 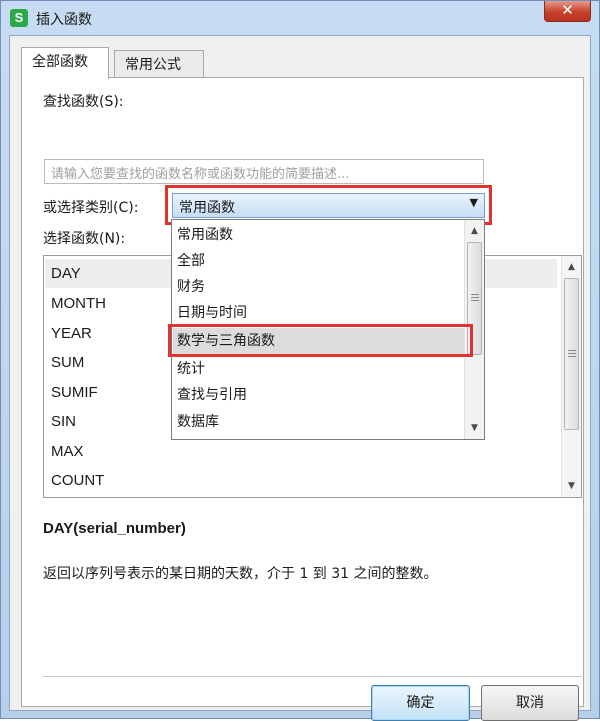 What do you see at coordinates (319, 261) in the screenshot?
I see `category-option-all: 全部` at bounding box center [319, 261].